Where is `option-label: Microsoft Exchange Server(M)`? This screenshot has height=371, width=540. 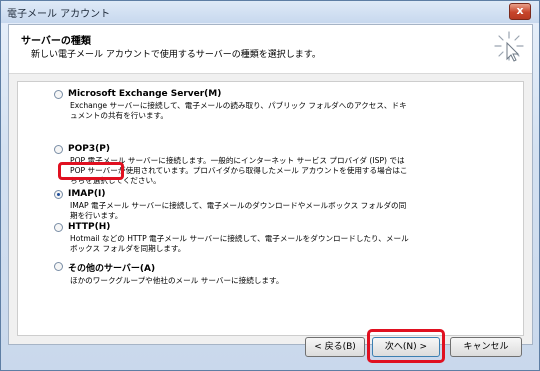
option-label: Microsoft Exchange Server(M) is located at coordinates (145, 94).